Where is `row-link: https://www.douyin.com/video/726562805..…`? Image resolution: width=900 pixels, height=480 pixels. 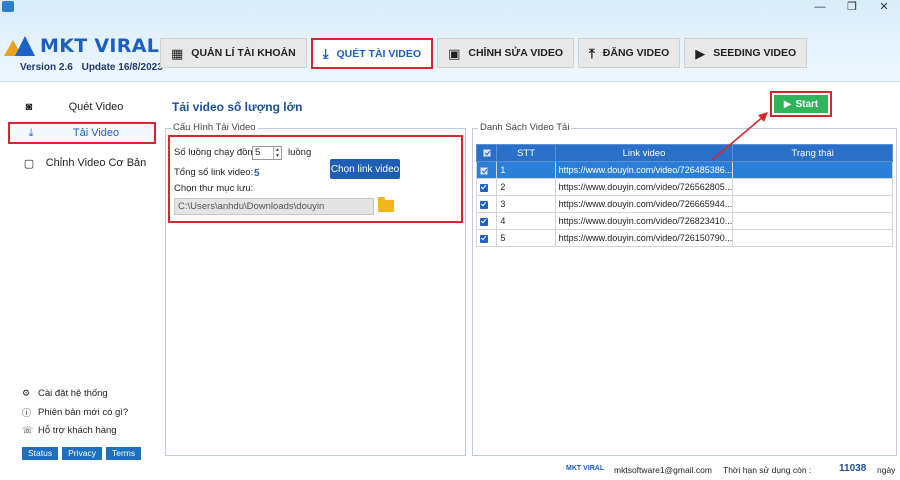
row-link: https://www.douyin.com/video/726562805..… is located at coordinates (644, 187).